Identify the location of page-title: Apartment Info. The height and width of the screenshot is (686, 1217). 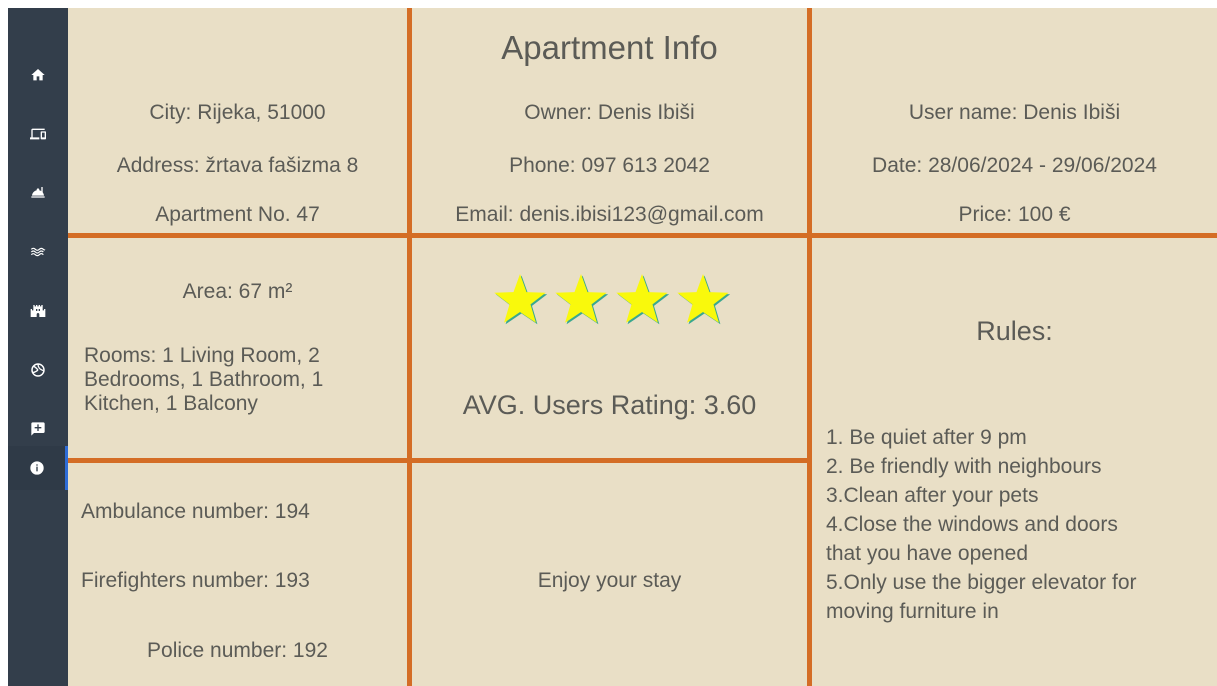
(609, 47).